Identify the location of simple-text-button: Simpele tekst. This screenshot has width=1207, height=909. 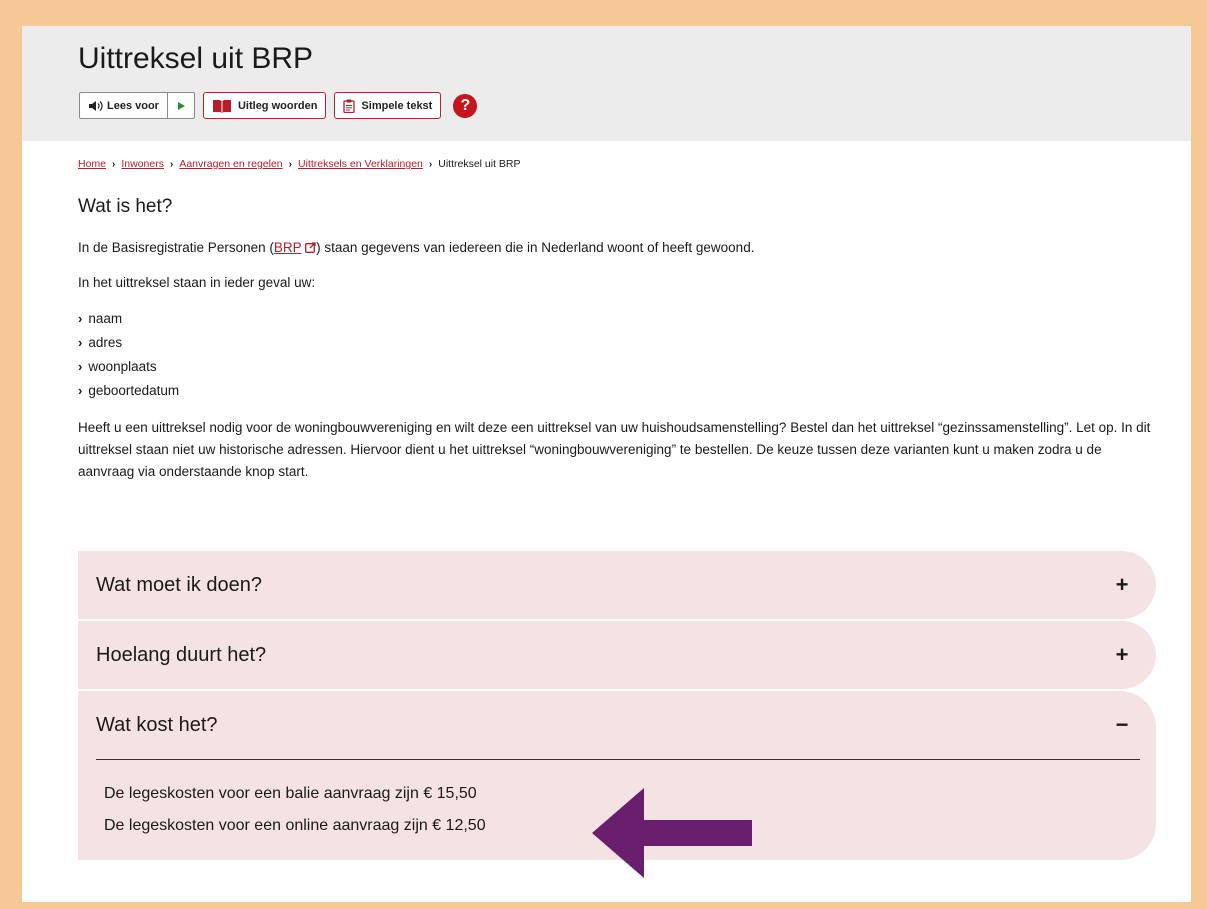
(388, 105).